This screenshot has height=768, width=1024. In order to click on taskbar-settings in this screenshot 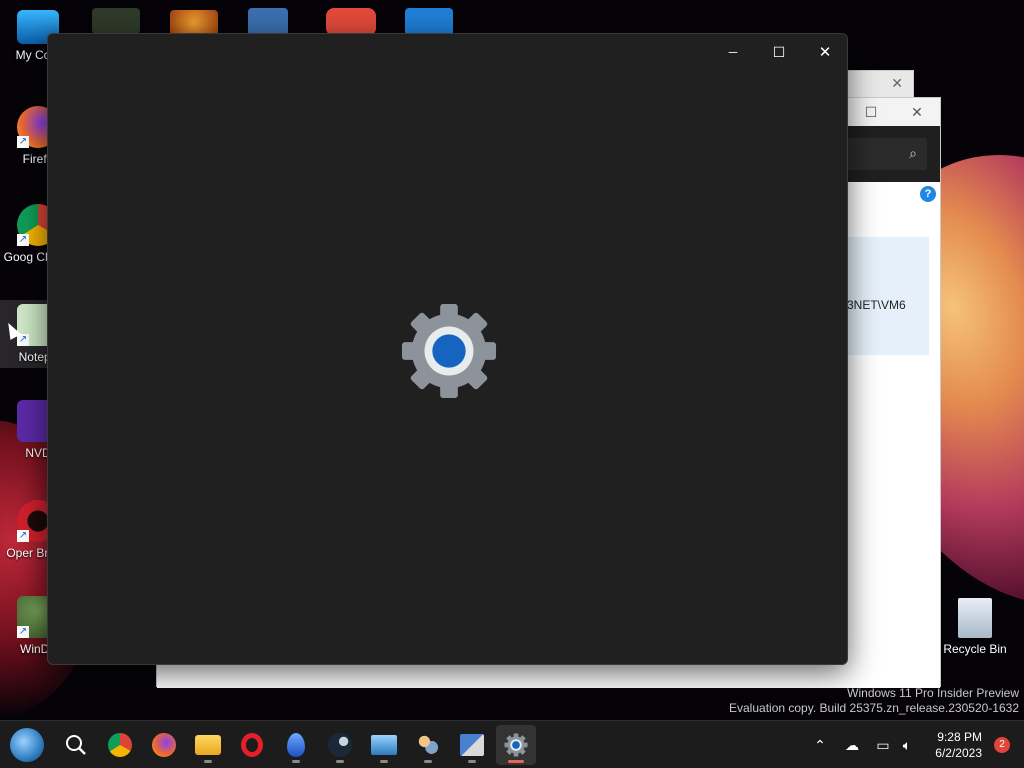, I will do `click(516, 745)`.